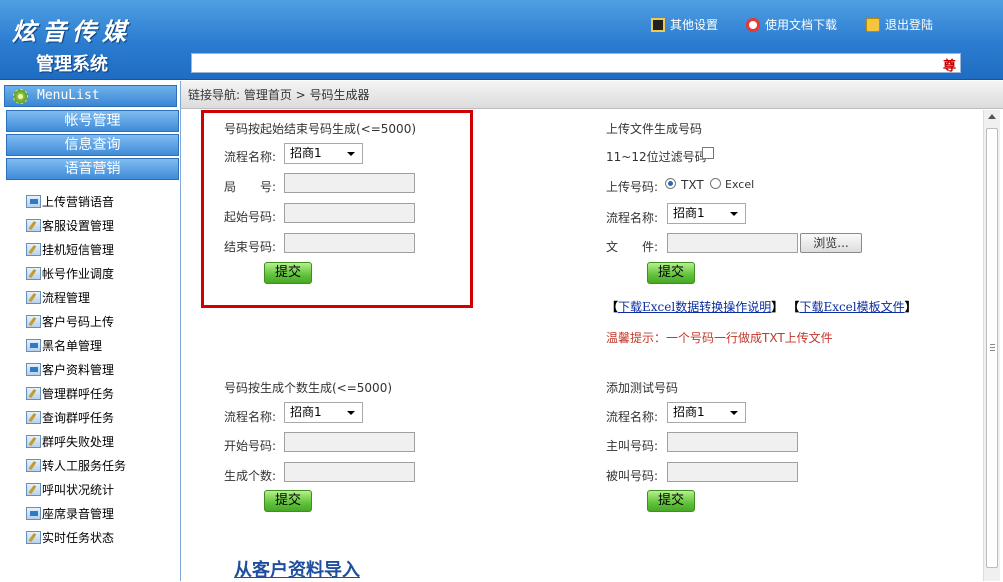 Image resolution: width=1003 pixels, height=582 pixels. What do you see at coordinates (732, 472) in the screenshot?
I see `callee-input` at bounding box center [732, 472].